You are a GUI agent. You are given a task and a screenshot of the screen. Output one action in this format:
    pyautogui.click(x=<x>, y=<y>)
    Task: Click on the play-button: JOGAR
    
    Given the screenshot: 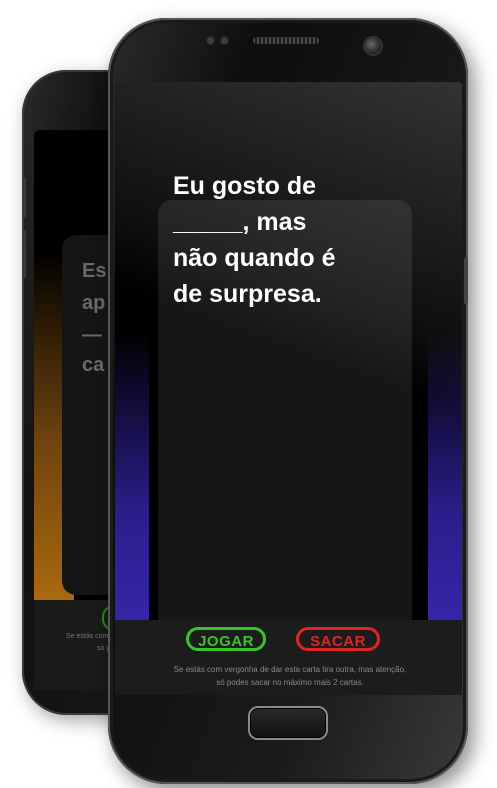 What is the action you would take?
    pyautogui.click(x=226, y=639)
    